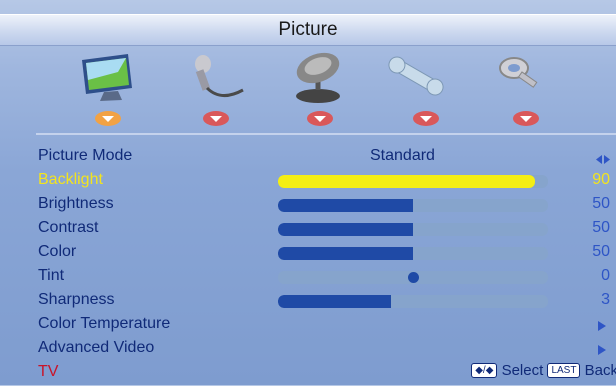  I want to click on slider-knob, so click(413, 277).